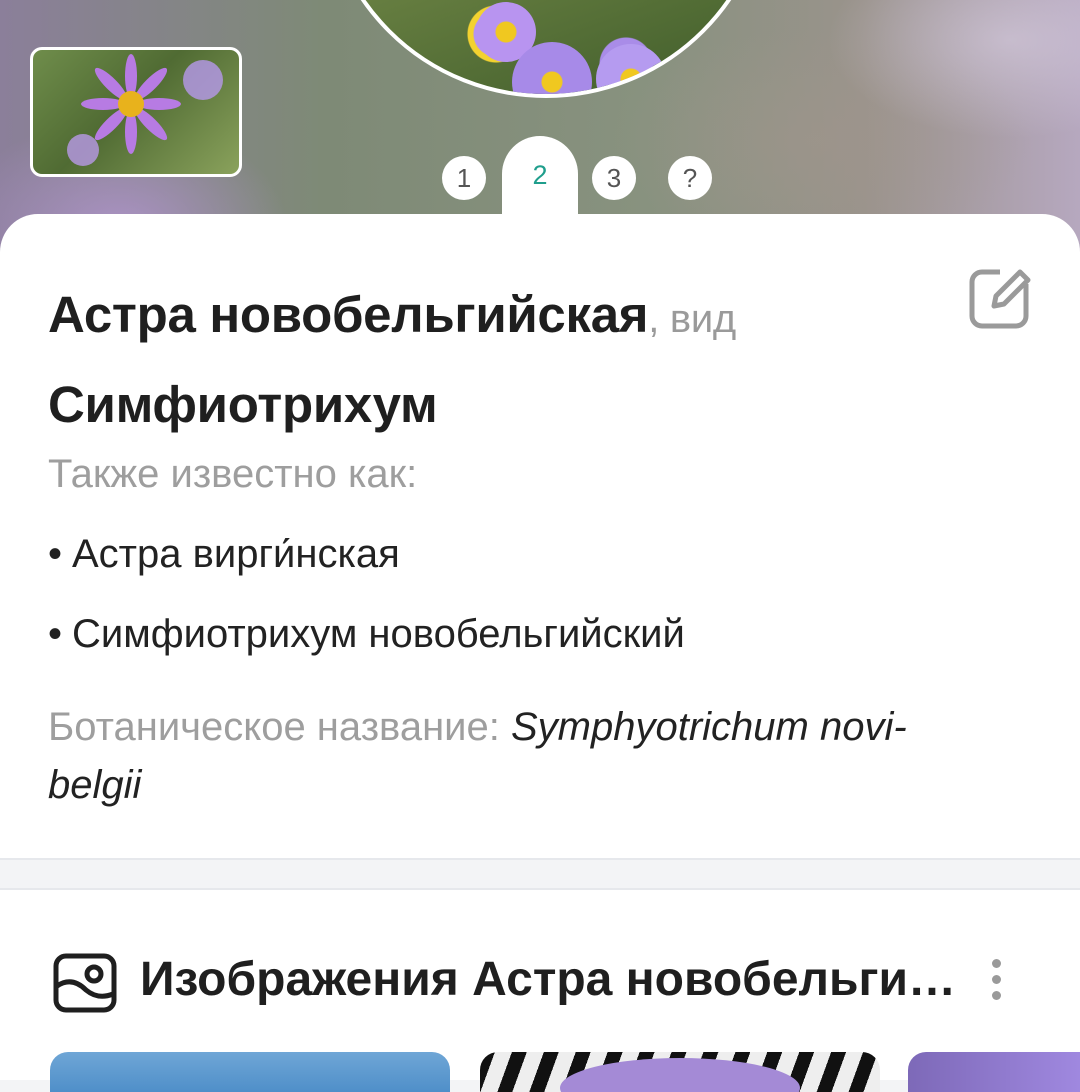  Describe the element at coordinates (243, 404) in the screenshot. I see `plant-genus: Симфиотрихум` at that location.